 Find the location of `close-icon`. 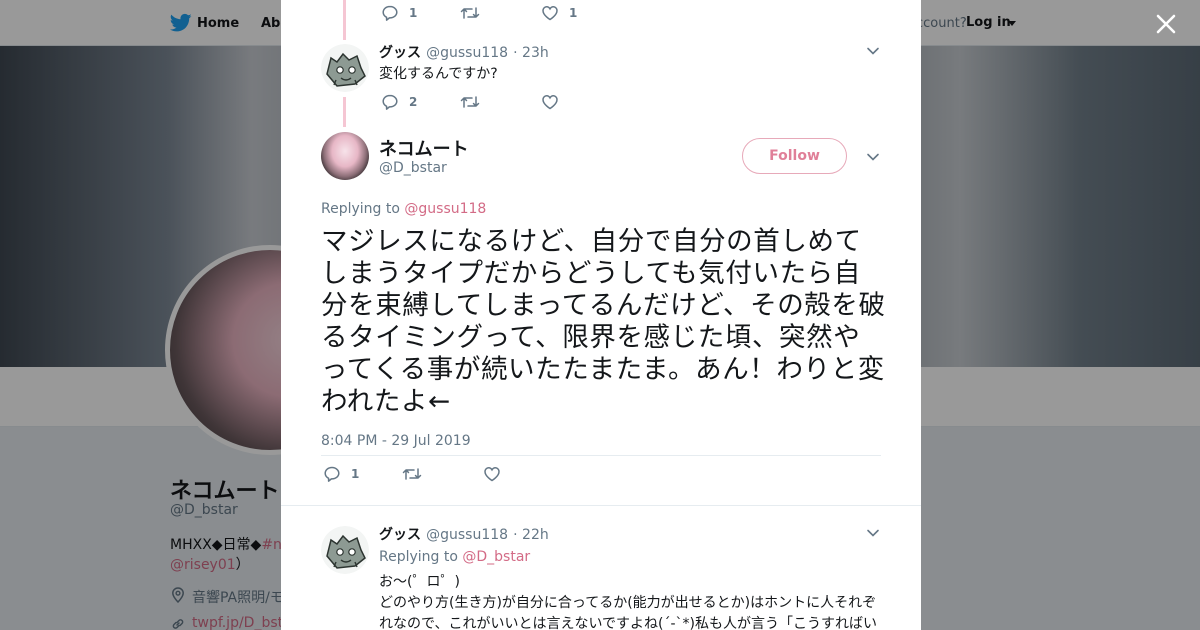

close-icon is located at coordinates (1166, 24).